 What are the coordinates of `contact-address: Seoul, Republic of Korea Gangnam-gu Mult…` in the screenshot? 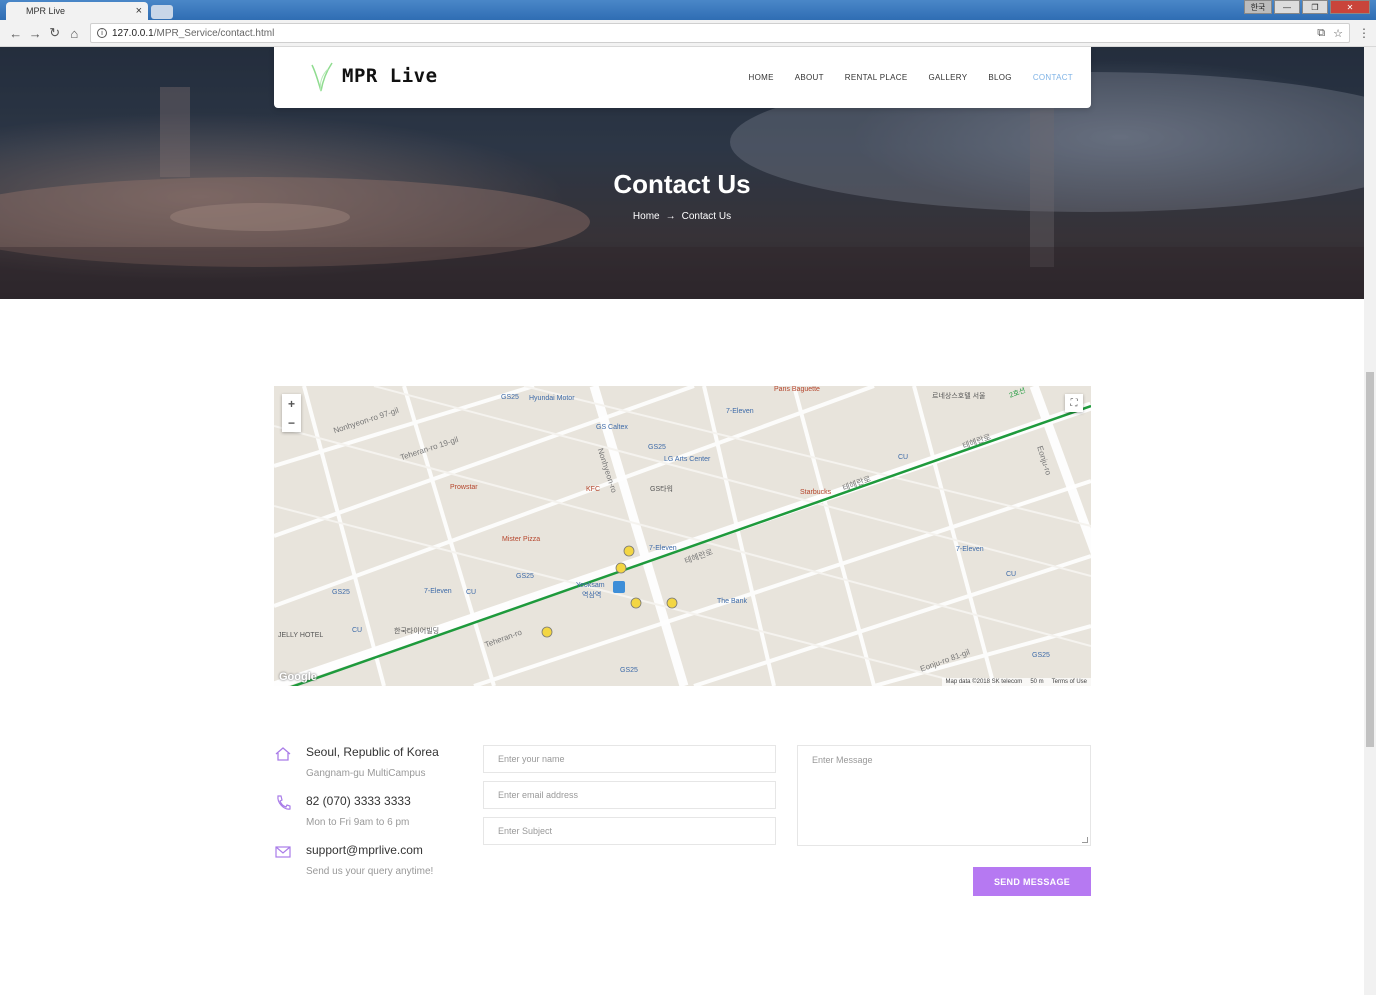 It's located at (356, 762).